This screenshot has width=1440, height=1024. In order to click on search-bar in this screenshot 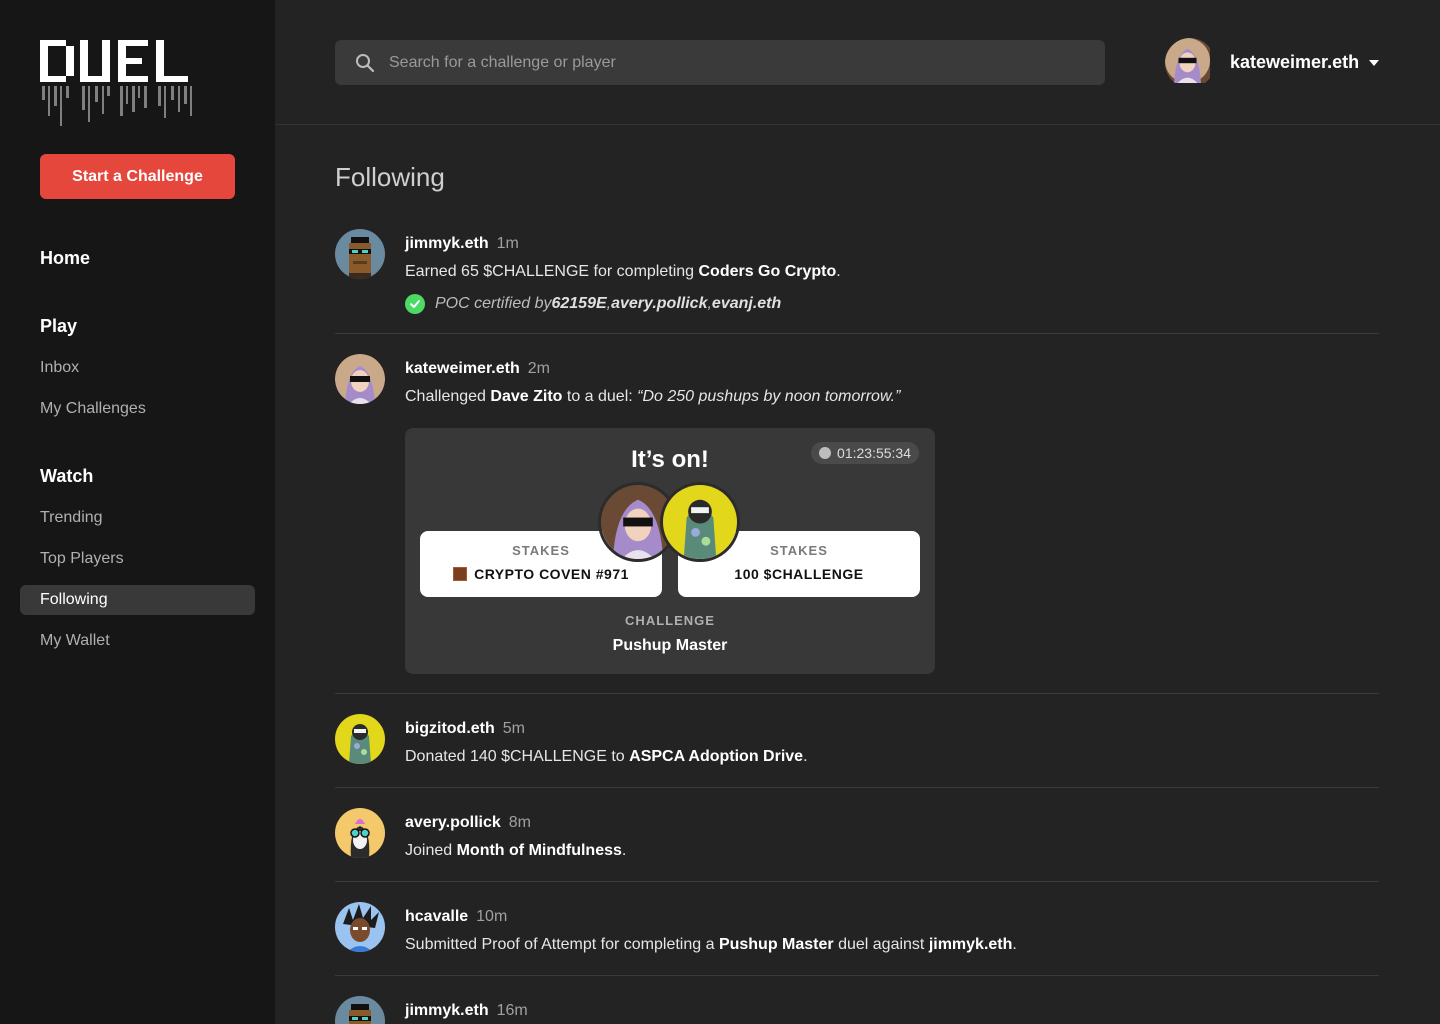, I will do `click(720, 62)`.